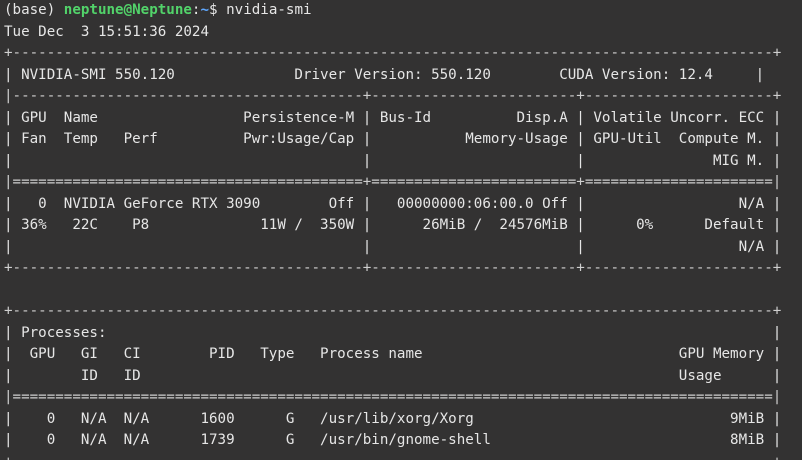 The image size is (802, 460). Describe the element at coordinates (403, 11) in the screenshot. I see `command-prompt-line: (base) neptune@Neptune:~$ nvidia-smi` at that location.